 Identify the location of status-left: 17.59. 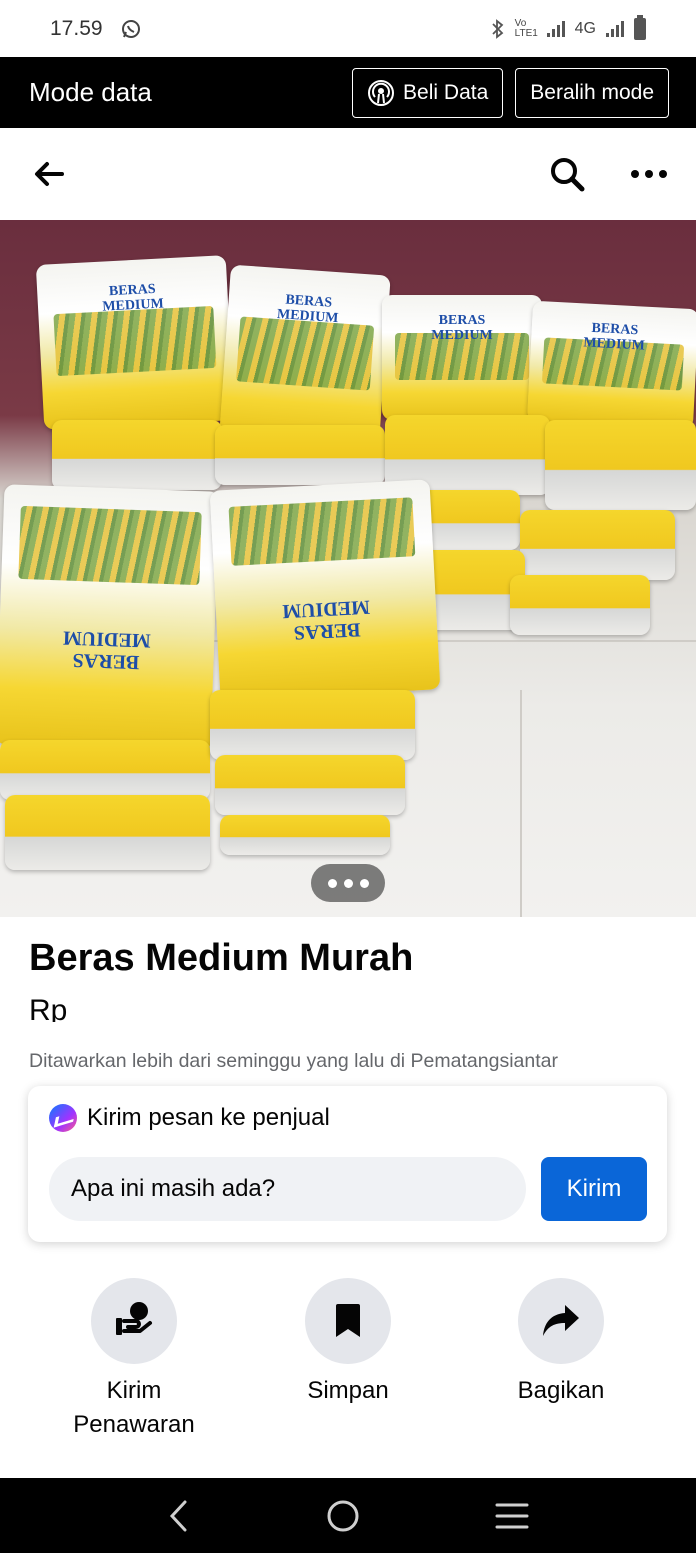
(95, 29).